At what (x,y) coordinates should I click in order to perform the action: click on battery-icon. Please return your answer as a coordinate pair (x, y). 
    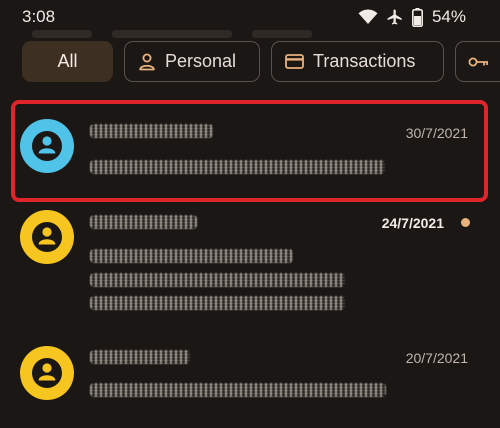
    Looking at the image, I should click on (417, 17).